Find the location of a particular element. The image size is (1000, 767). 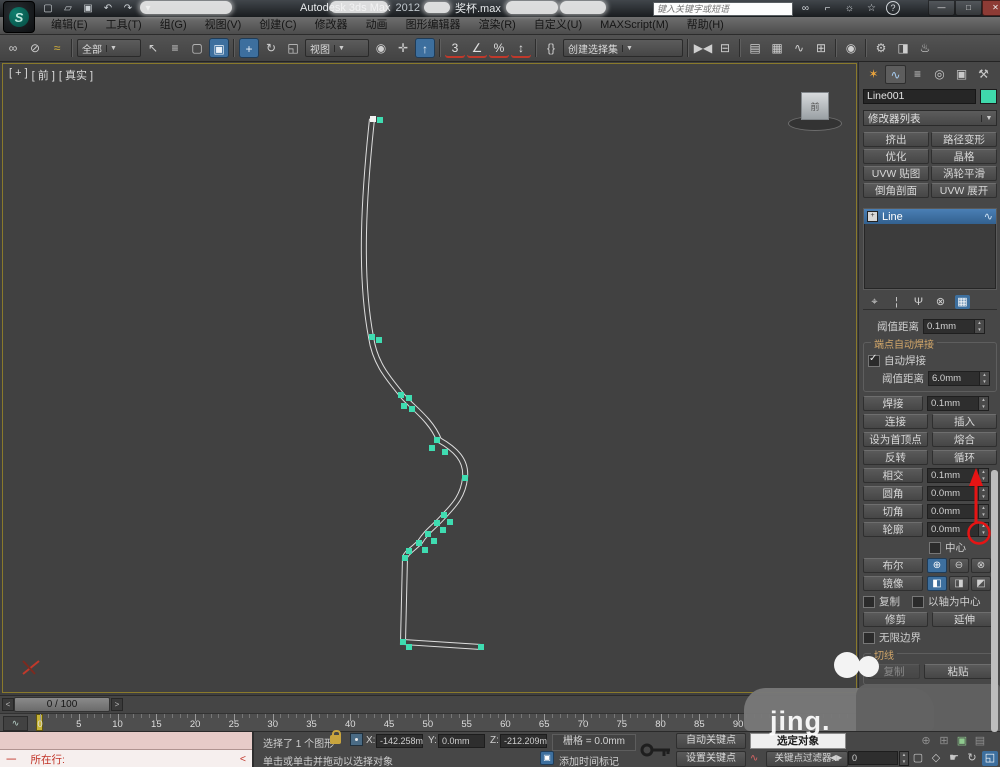

stack-item-line: + Line ∿ is located at coordinates (930, 216).